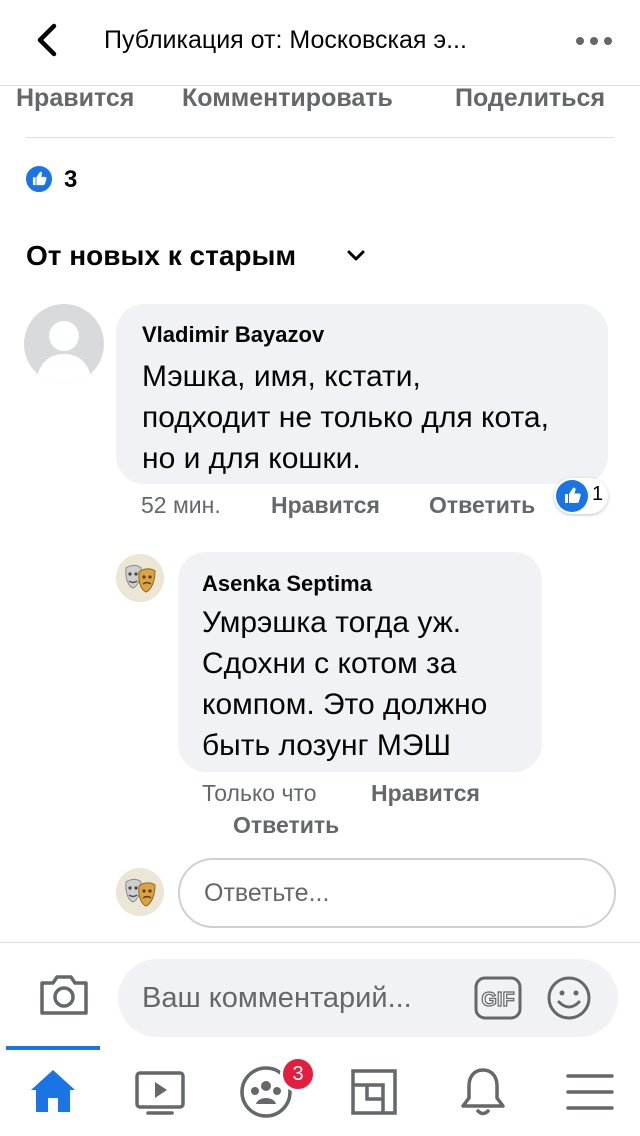 The height and width of the screenshot is (1136, 640). What do you see at coordinates (298, 1074) in the screenshot?
I see `notification-badge: 3` at bounding box center [298, 1074].